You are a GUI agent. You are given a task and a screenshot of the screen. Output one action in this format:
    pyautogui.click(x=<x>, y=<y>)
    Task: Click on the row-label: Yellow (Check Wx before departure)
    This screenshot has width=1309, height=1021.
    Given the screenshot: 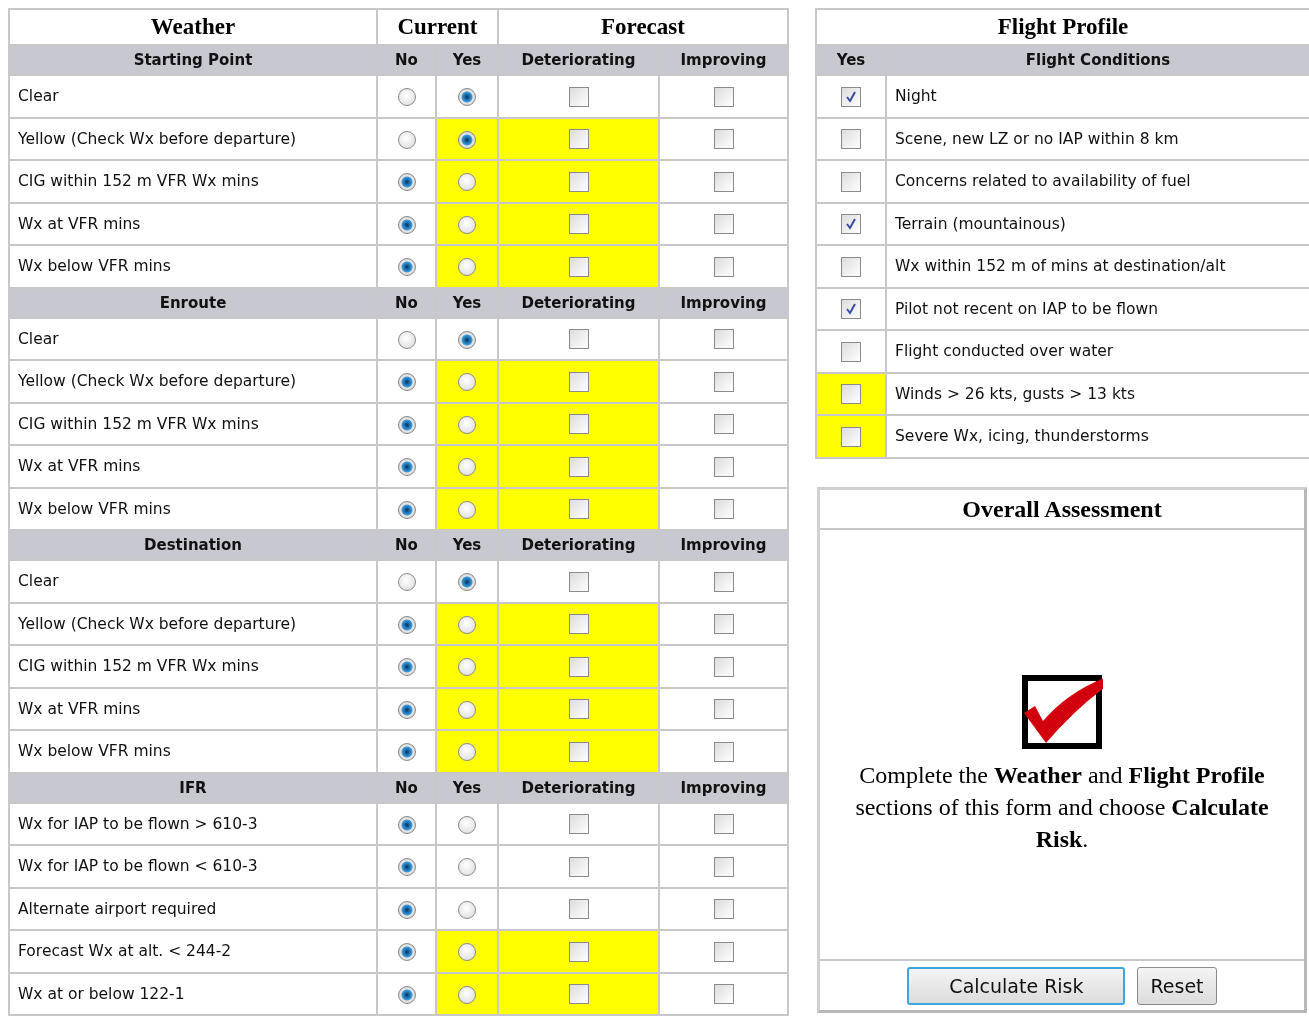 What is the action you would take?
    pyautogui.click(x=193, y=138)
    